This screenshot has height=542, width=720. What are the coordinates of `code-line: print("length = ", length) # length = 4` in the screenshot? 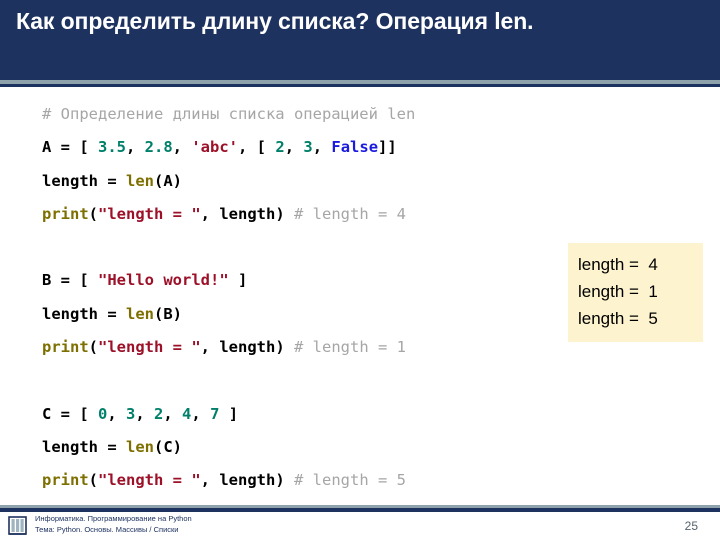 It's located at (352, 214).